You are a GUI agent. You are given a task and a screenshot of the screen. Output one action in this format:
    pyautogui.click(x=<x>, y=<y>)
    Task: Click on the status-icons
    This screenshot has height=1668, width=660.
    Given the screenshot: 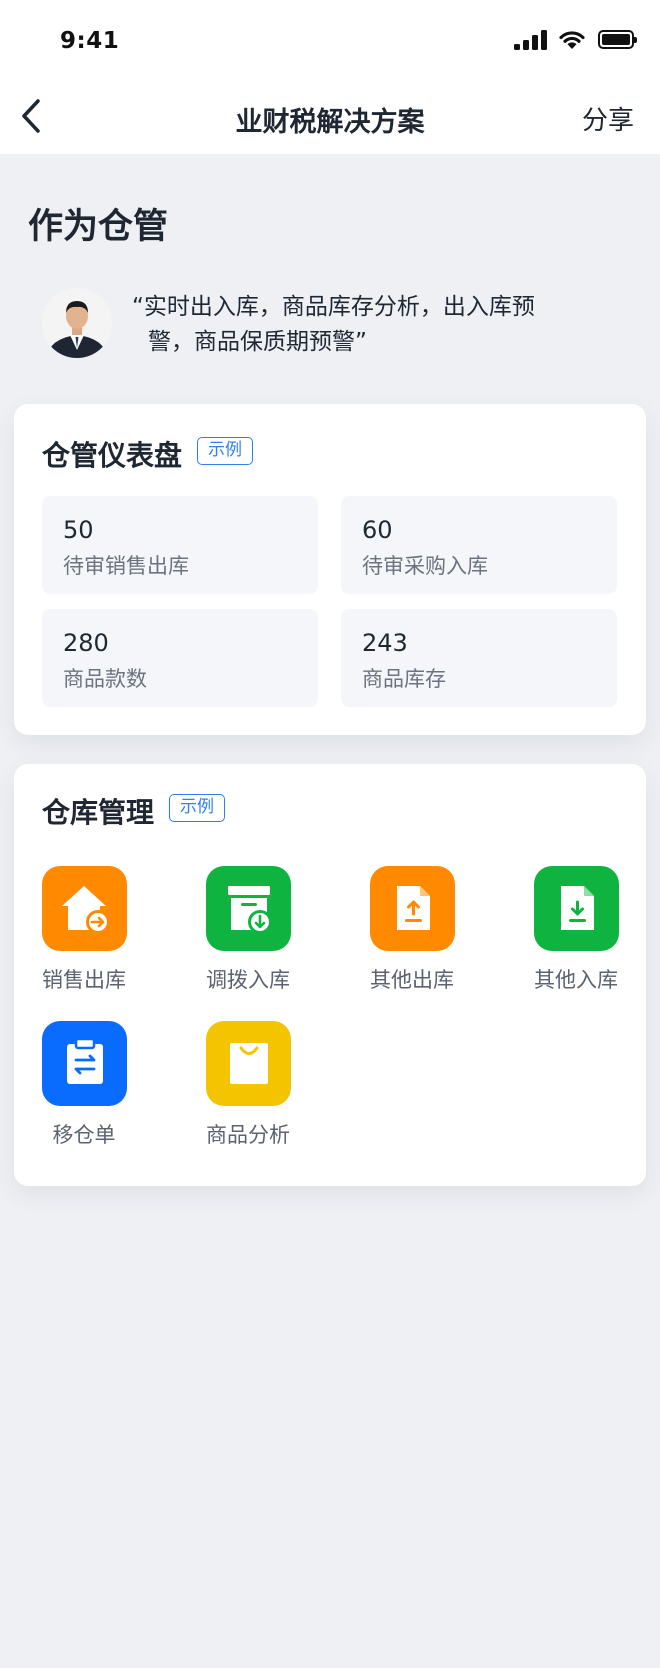 What is the action you would take?
    pyautogui.click(x=575, y=40)
    